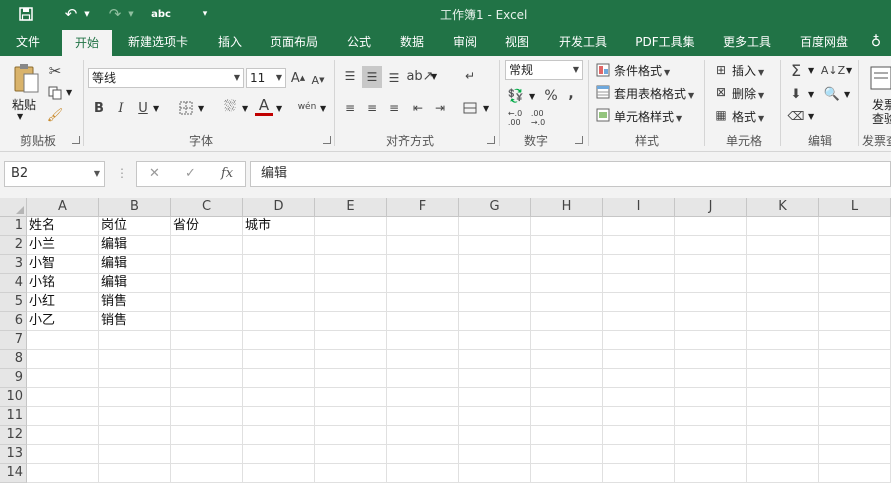  I want to click on accounting-dropdown-icon: ▼, so click(532, 96).